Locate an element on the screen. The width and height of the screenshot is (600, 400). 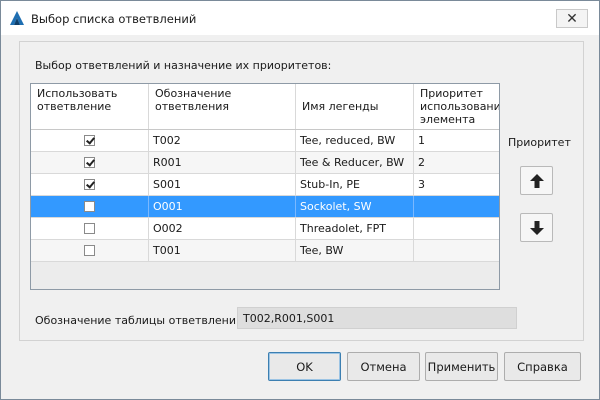
branch-table-label: Обозначение таблицы ответвлений: is located at coordinates (141, 320).